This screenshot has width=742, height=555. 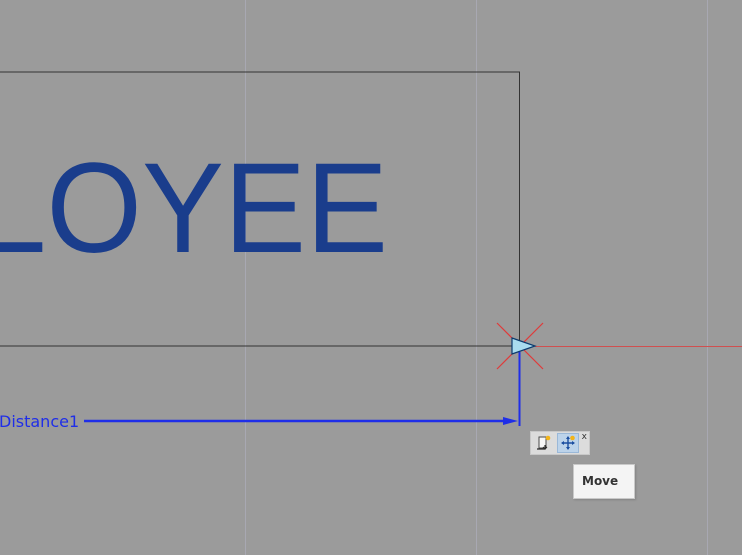 What do you see at coordinates (39, 421) in the screenshot?
I see `dimension-label: Distance1` at bounding box center [39, 421].